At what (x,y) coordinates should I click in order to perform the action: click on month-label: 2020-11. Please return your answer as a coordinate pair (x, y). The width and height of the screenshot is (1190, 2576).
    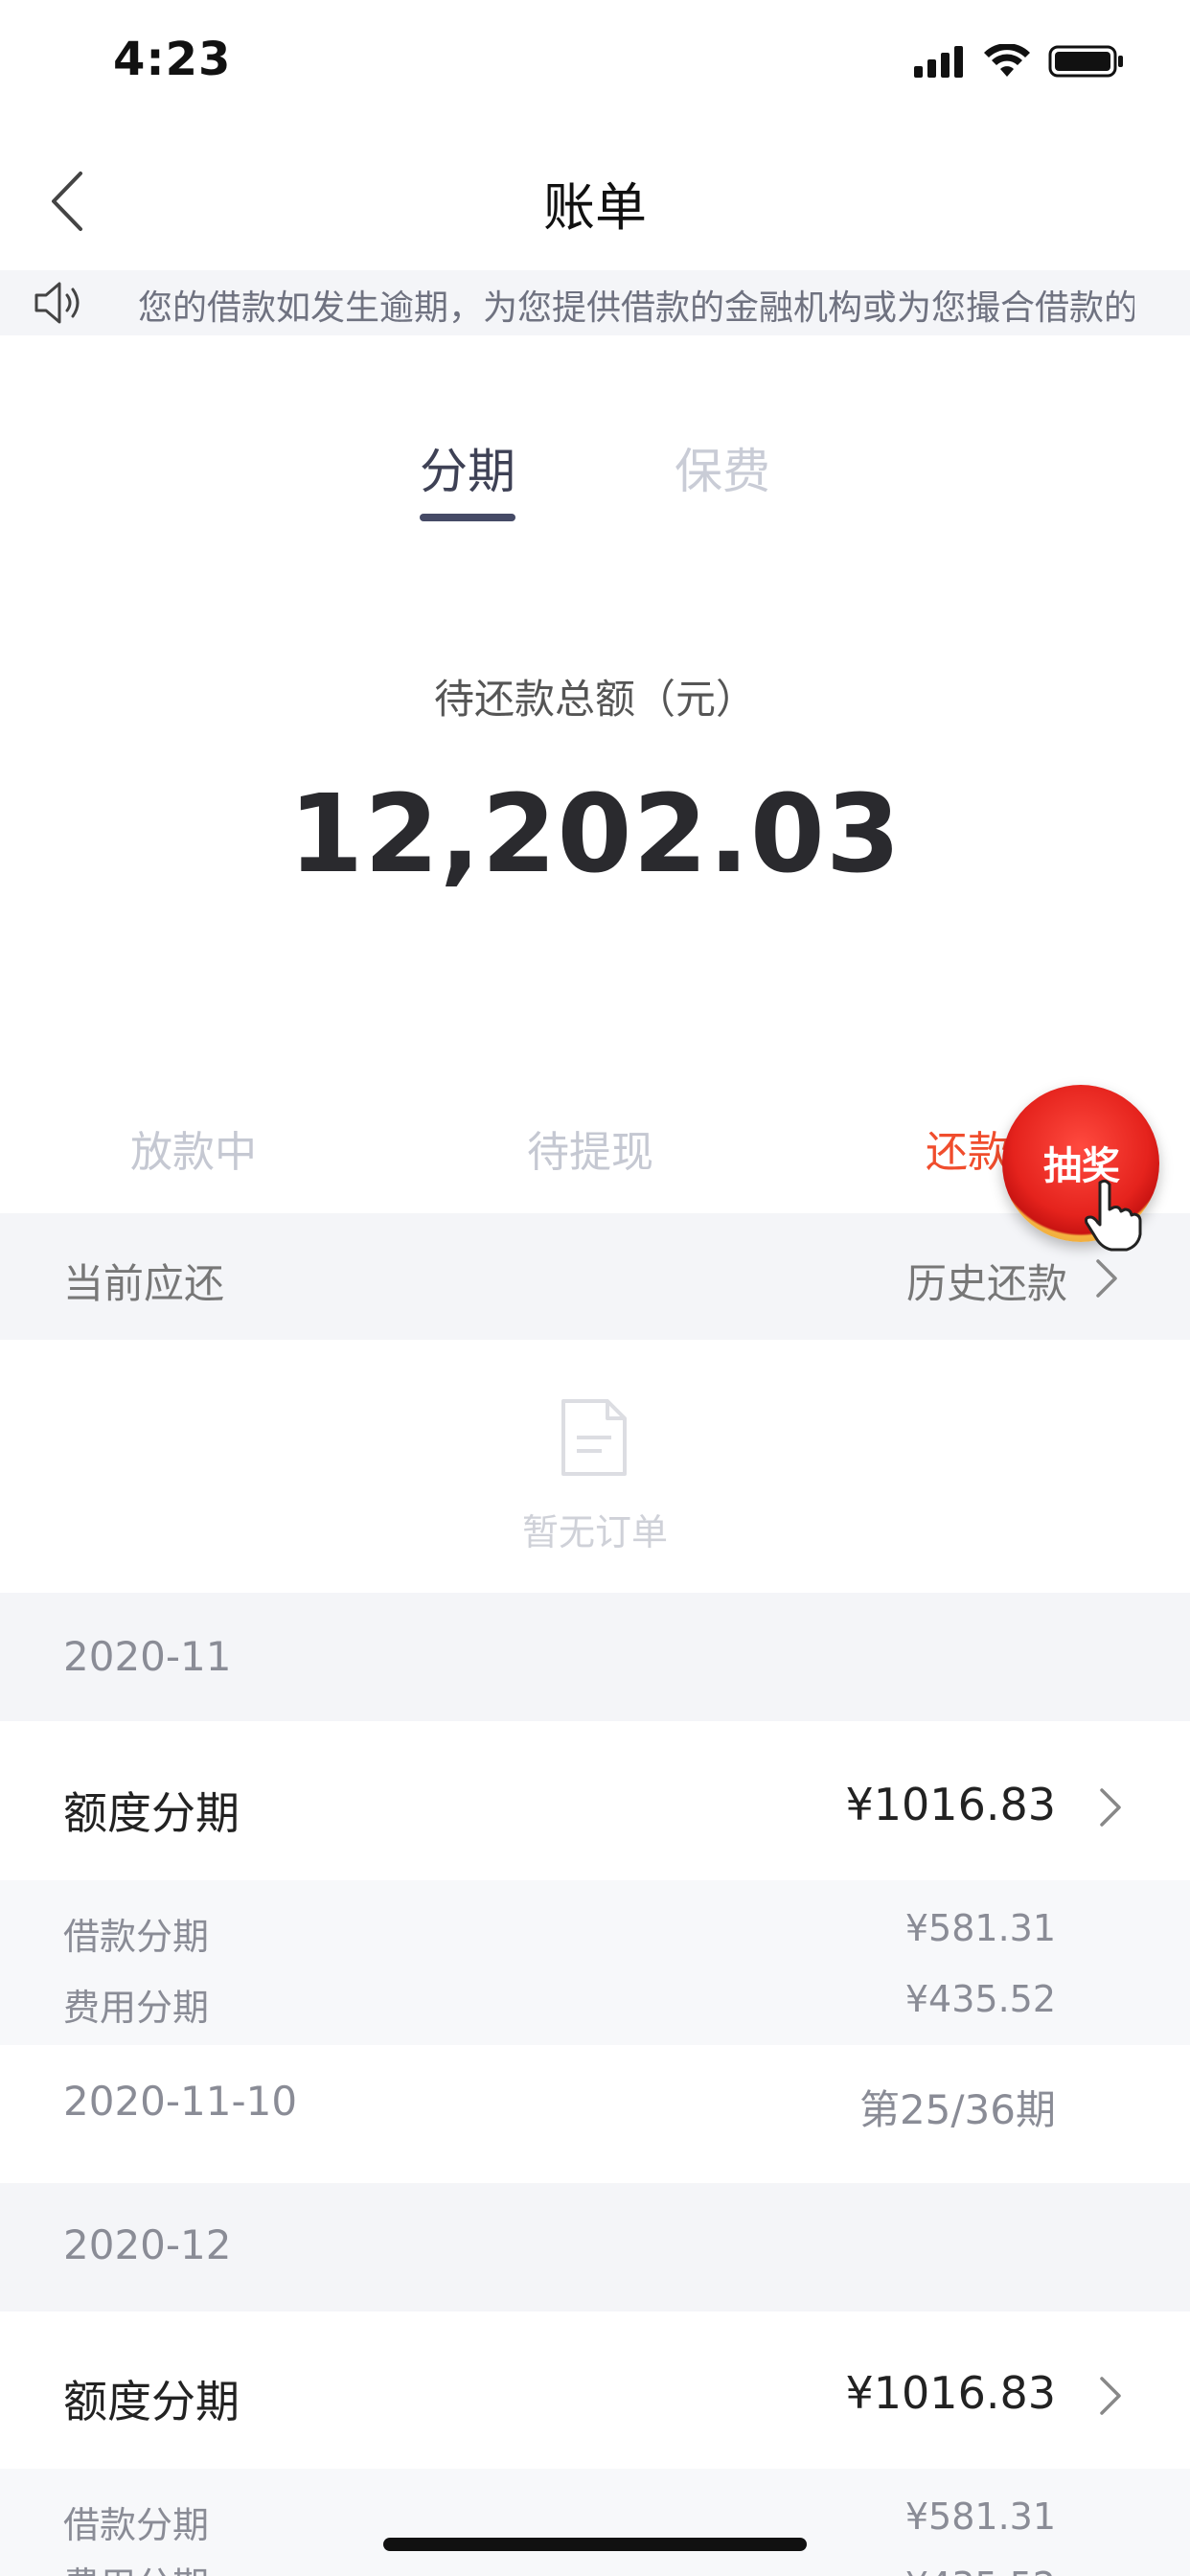
    Looking at the image, I should click on (148, 1656).